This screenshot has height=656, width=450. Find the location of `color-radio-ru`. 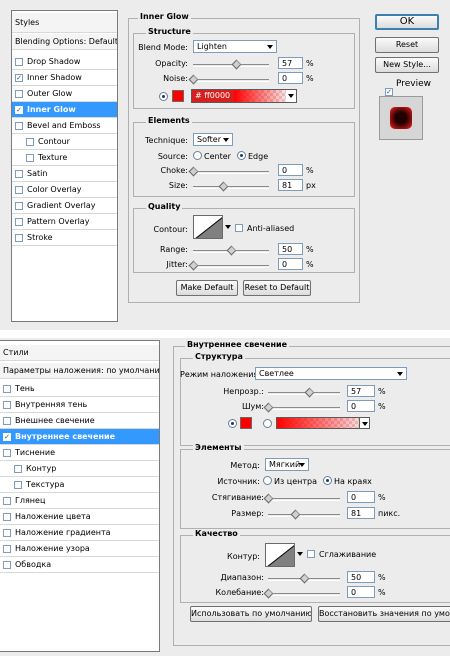

color-radio-ru is located at coordinates (232, 423).